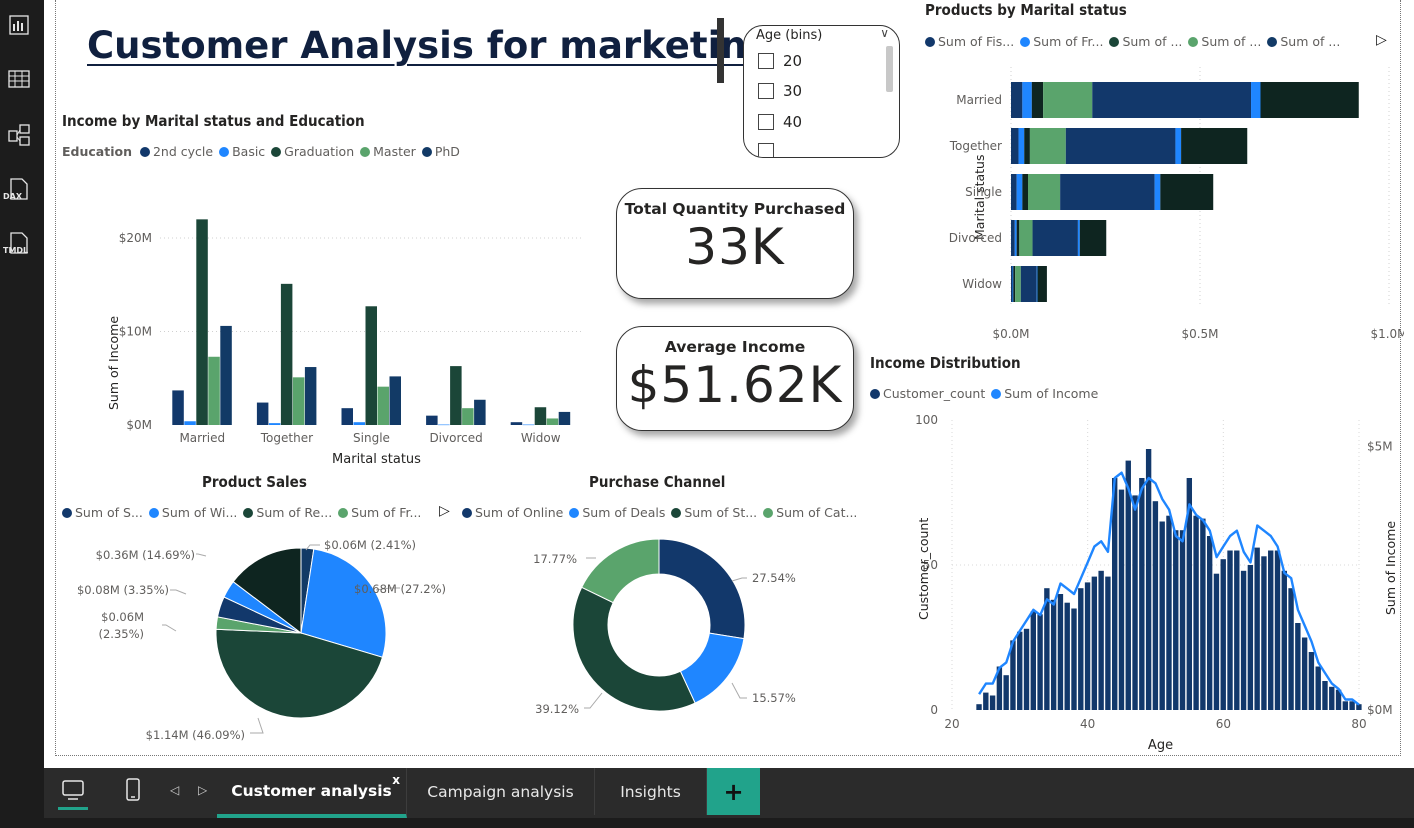  What do you see at coordinates (376, 459) in the screenshot?
I see `x-axis-label: Marital status` at bounding box center [376, 459].